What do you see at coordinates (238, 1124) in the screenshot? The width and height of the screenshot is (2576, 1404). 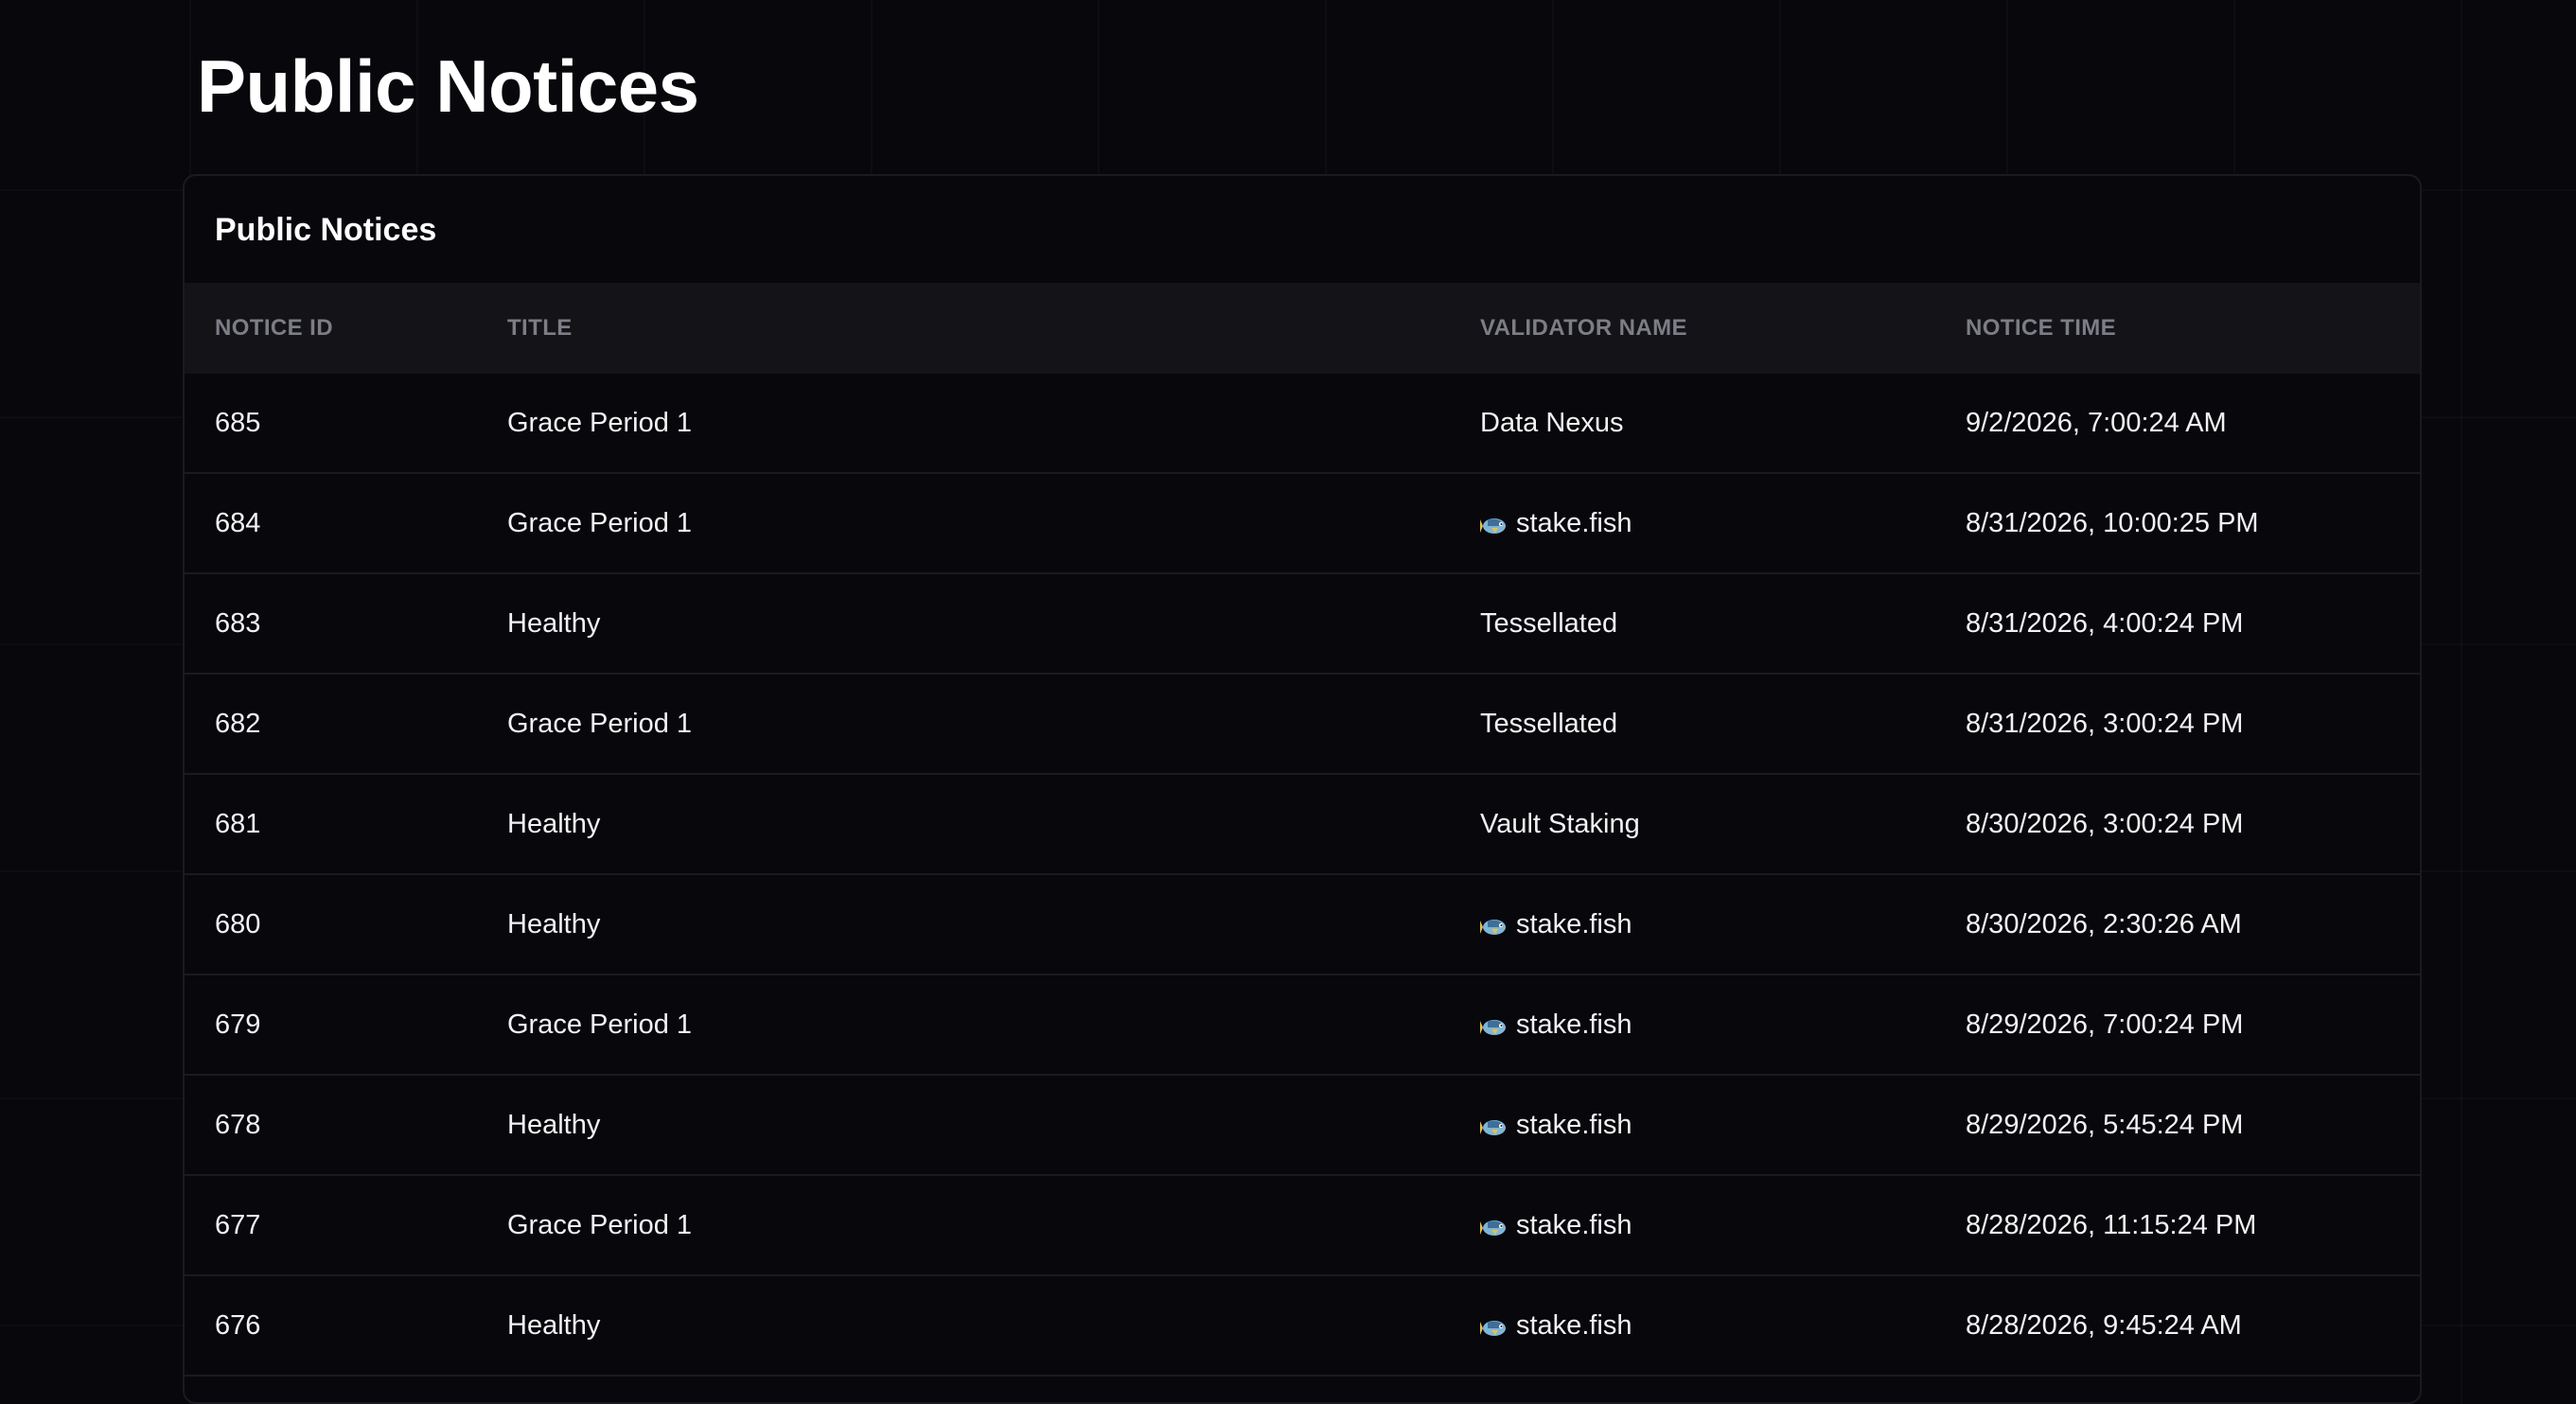 I see `notice-id-cell: 678` at bounding box center [238, 1124].